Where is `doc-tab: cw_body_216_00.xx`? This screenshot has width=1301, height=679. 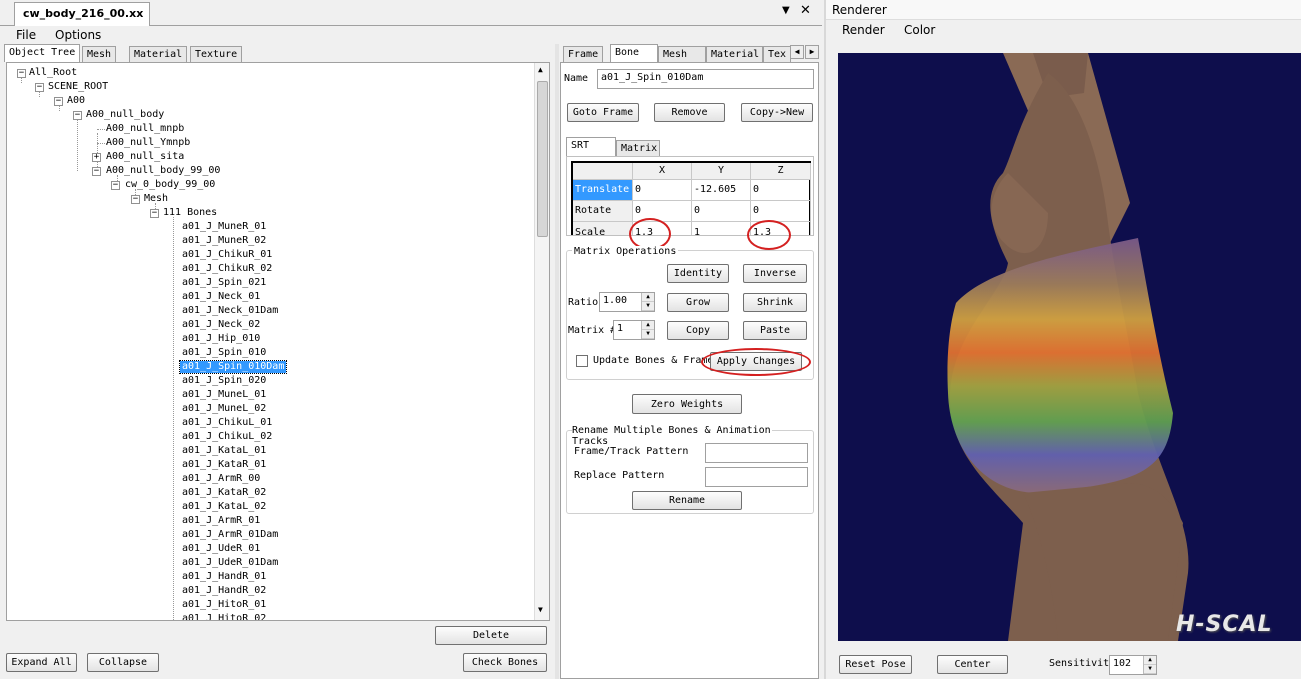 doc-tab: cw_body_216_00.xx is located at coordinates (82, 14).